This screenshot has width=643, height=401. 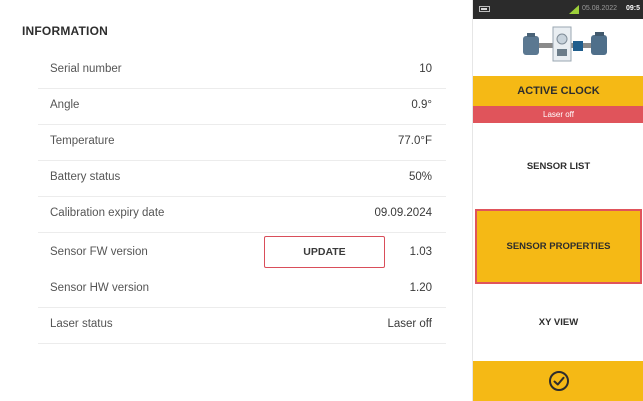 What do you see at coordinates (324, 252) in the screenshot?
I see `update-firmware-button: UPDATE` at bounding box center [324, 252].